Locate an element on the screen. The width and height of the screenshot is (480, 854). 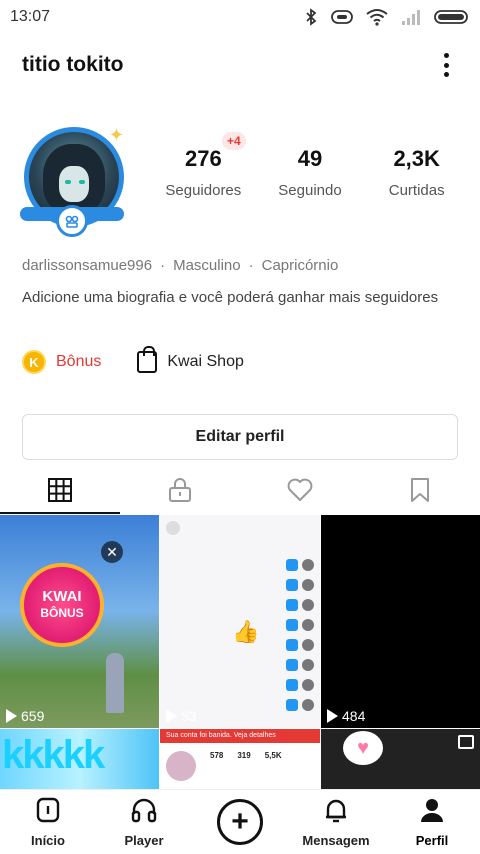
stat-following-label: Seguindo is located at coordinates (310, 190).